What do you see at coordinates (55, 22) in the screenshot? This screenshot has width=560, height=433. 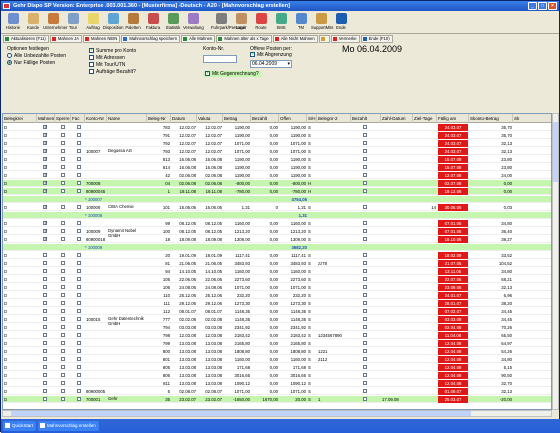 I see `toolbar-button-unternehmer: Unternehmer` at bounding box center [55, 22].